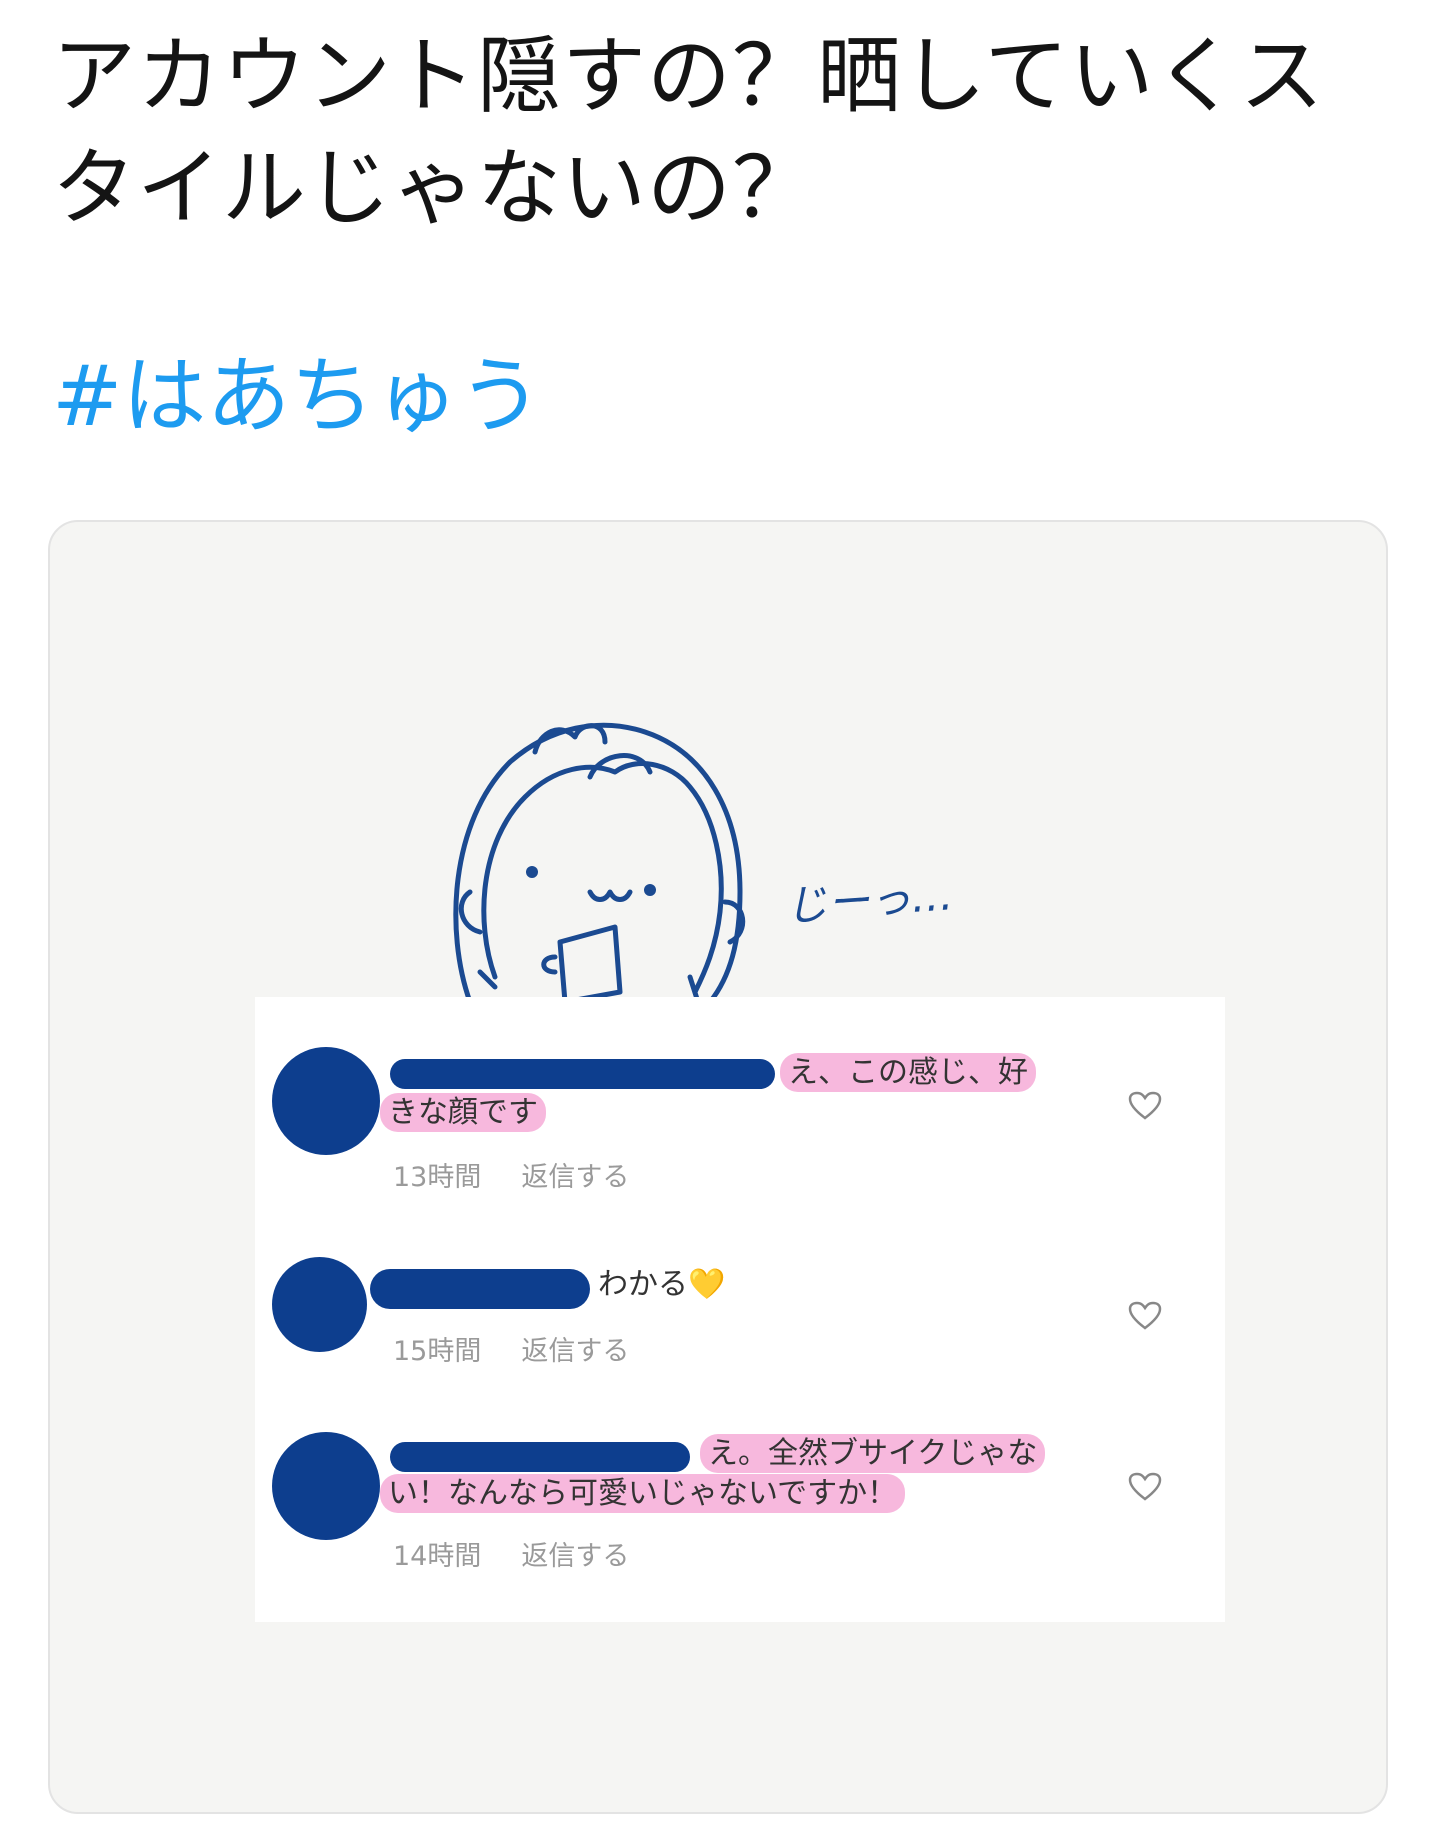  Describe the element at coordinates (511, 1553) in the screenshot. I see `comment-meta: 14時間 返信する` at that location.